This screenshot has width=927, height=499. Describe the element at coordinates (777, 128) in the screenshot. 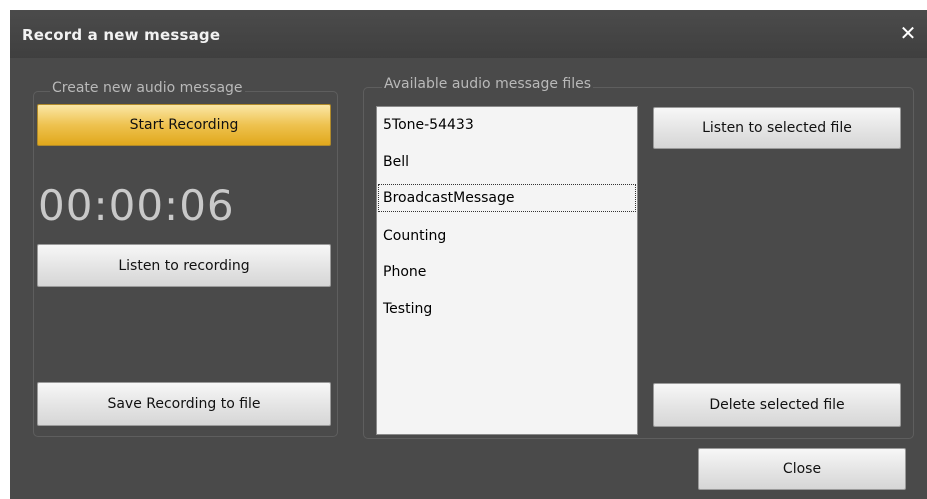

I see `listen-selected-file-button: Listen to selected file` at that location.